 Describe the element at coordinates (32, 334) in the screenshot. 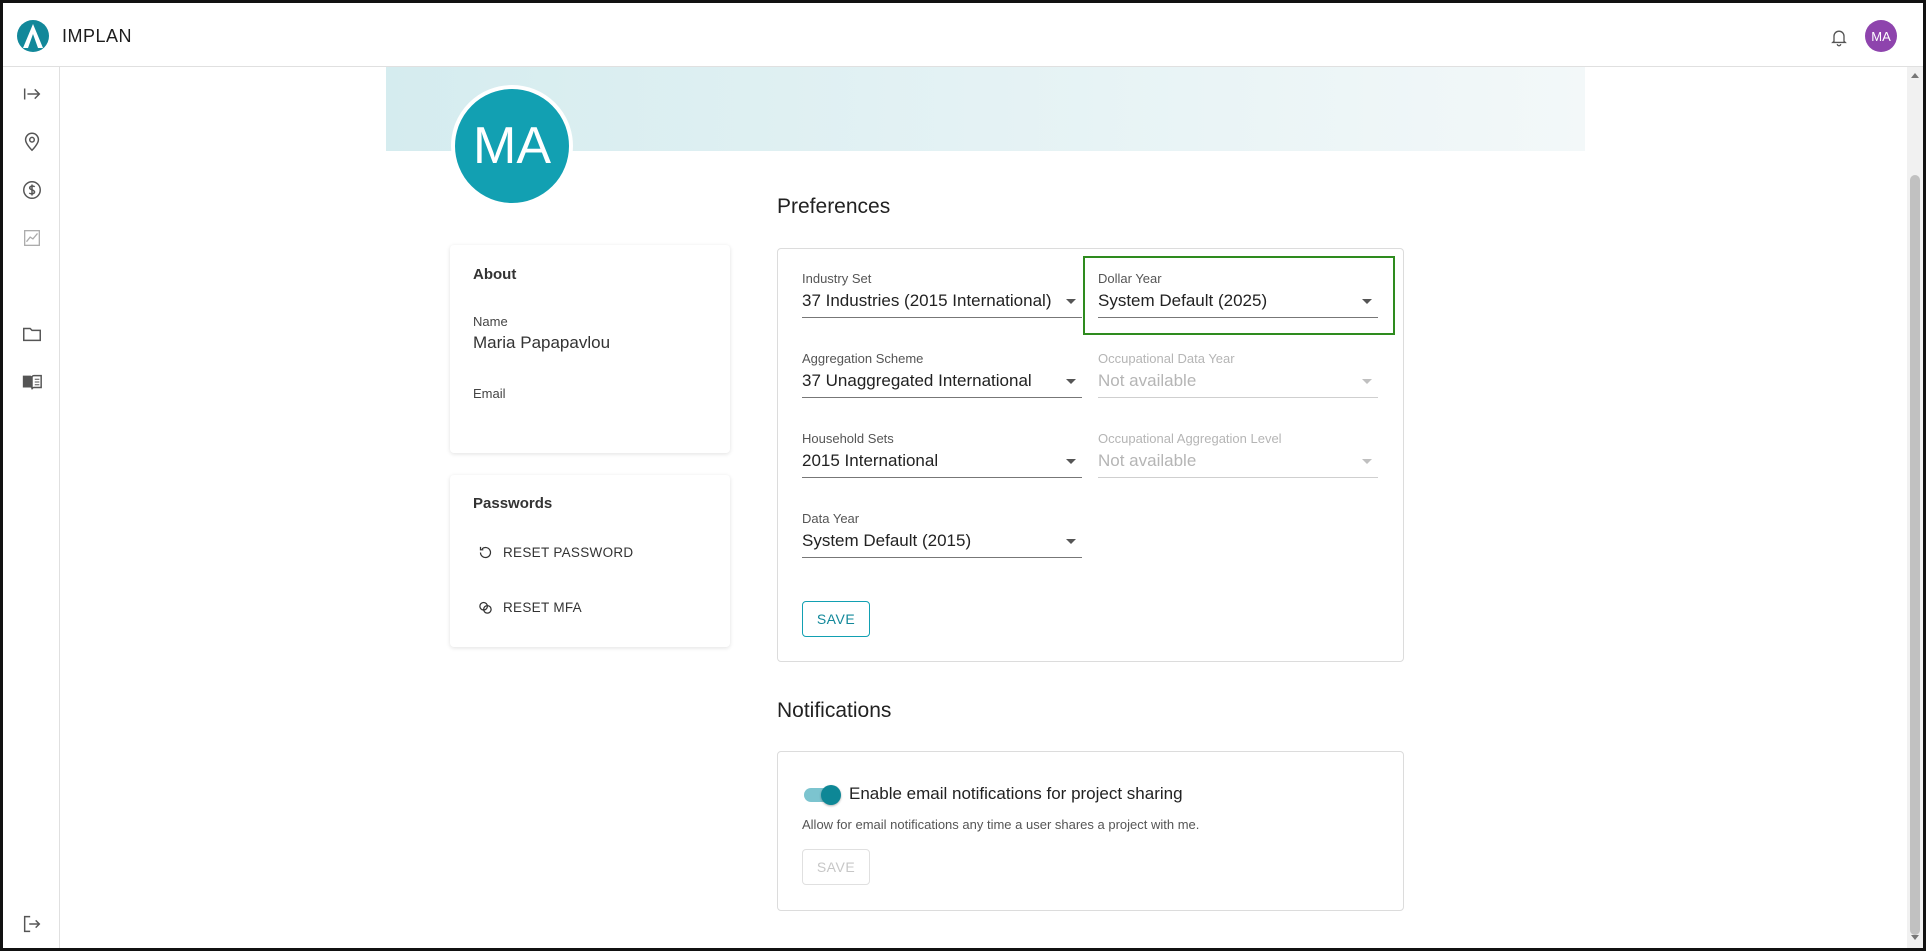

I see `folder-icon` at that location.